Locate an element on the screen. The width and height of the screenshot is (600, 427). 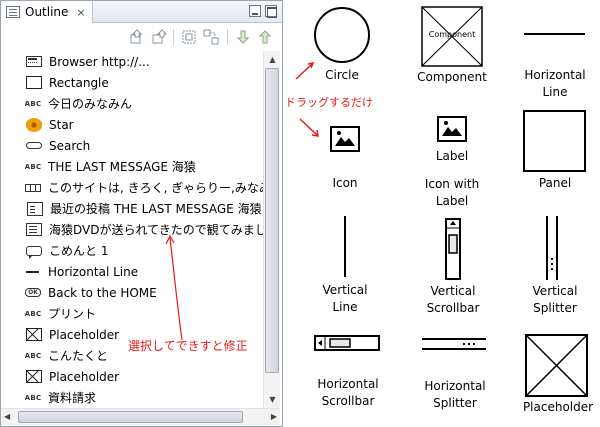
list-item-label: 最近の投稿 THE LAST MESSAGE 海猿 is located at coordinates (156, 209).